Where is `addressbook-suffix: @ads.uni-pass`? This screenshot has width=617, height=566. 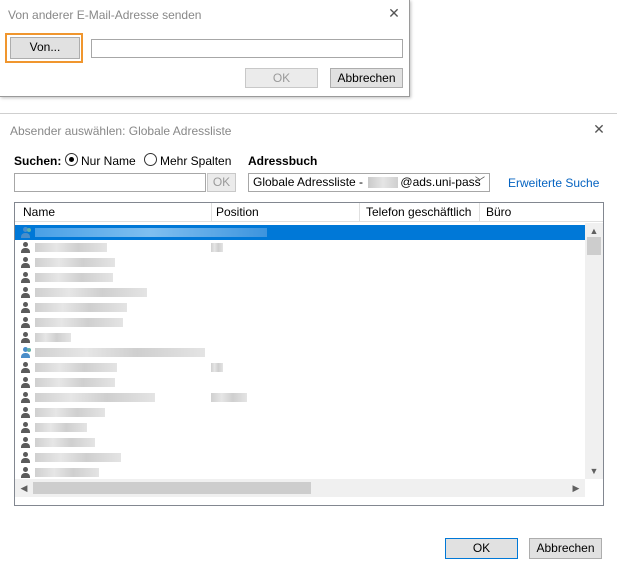
addressbook-suffix: @ads.uni-pass is located at coordinates (440, 182).